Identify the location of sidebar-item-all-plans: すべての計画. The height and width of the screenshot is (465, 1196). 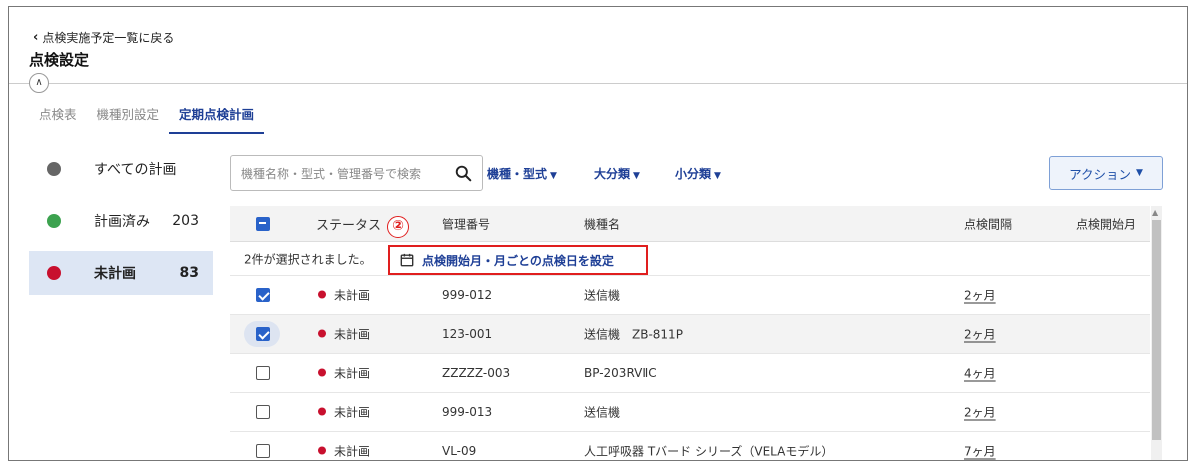
(121, 169).